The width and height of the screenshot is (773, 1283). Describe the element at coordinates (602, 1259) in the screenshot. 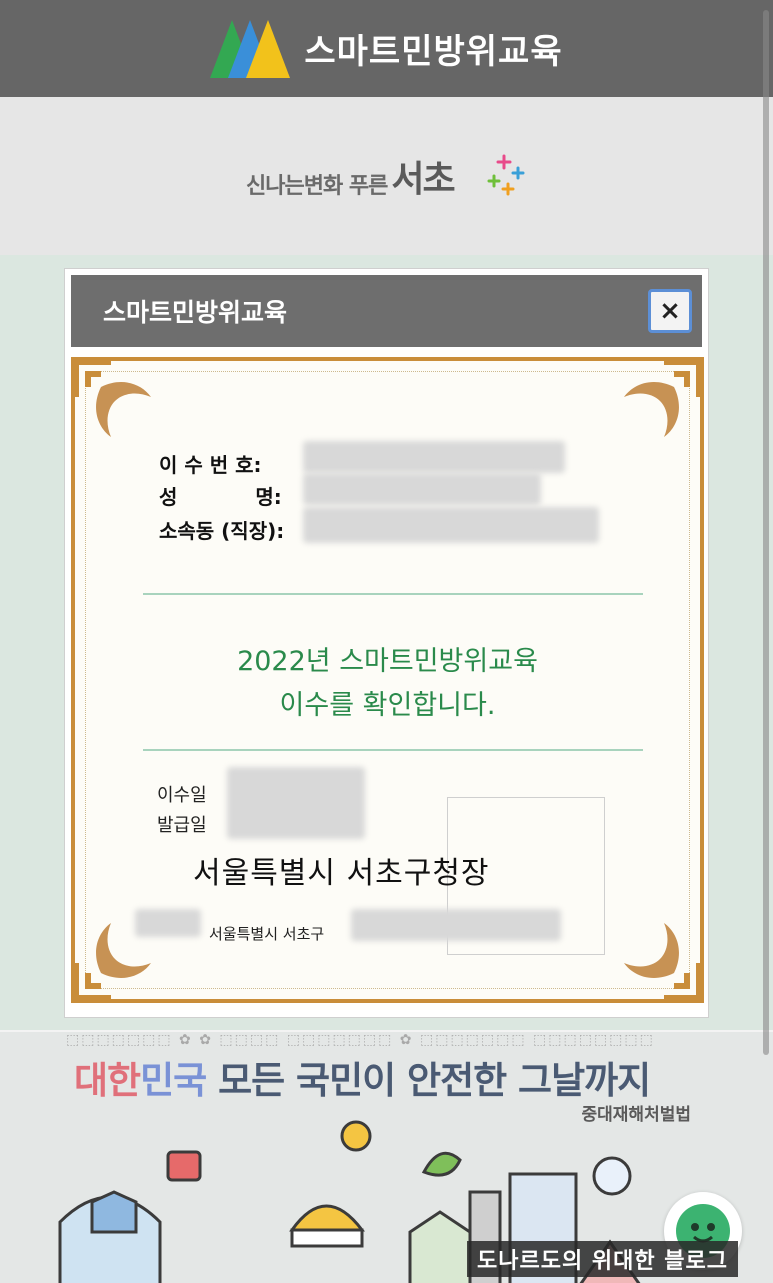

I see `blog-watermark: 도나르도의 위대한 블로그` at that location.